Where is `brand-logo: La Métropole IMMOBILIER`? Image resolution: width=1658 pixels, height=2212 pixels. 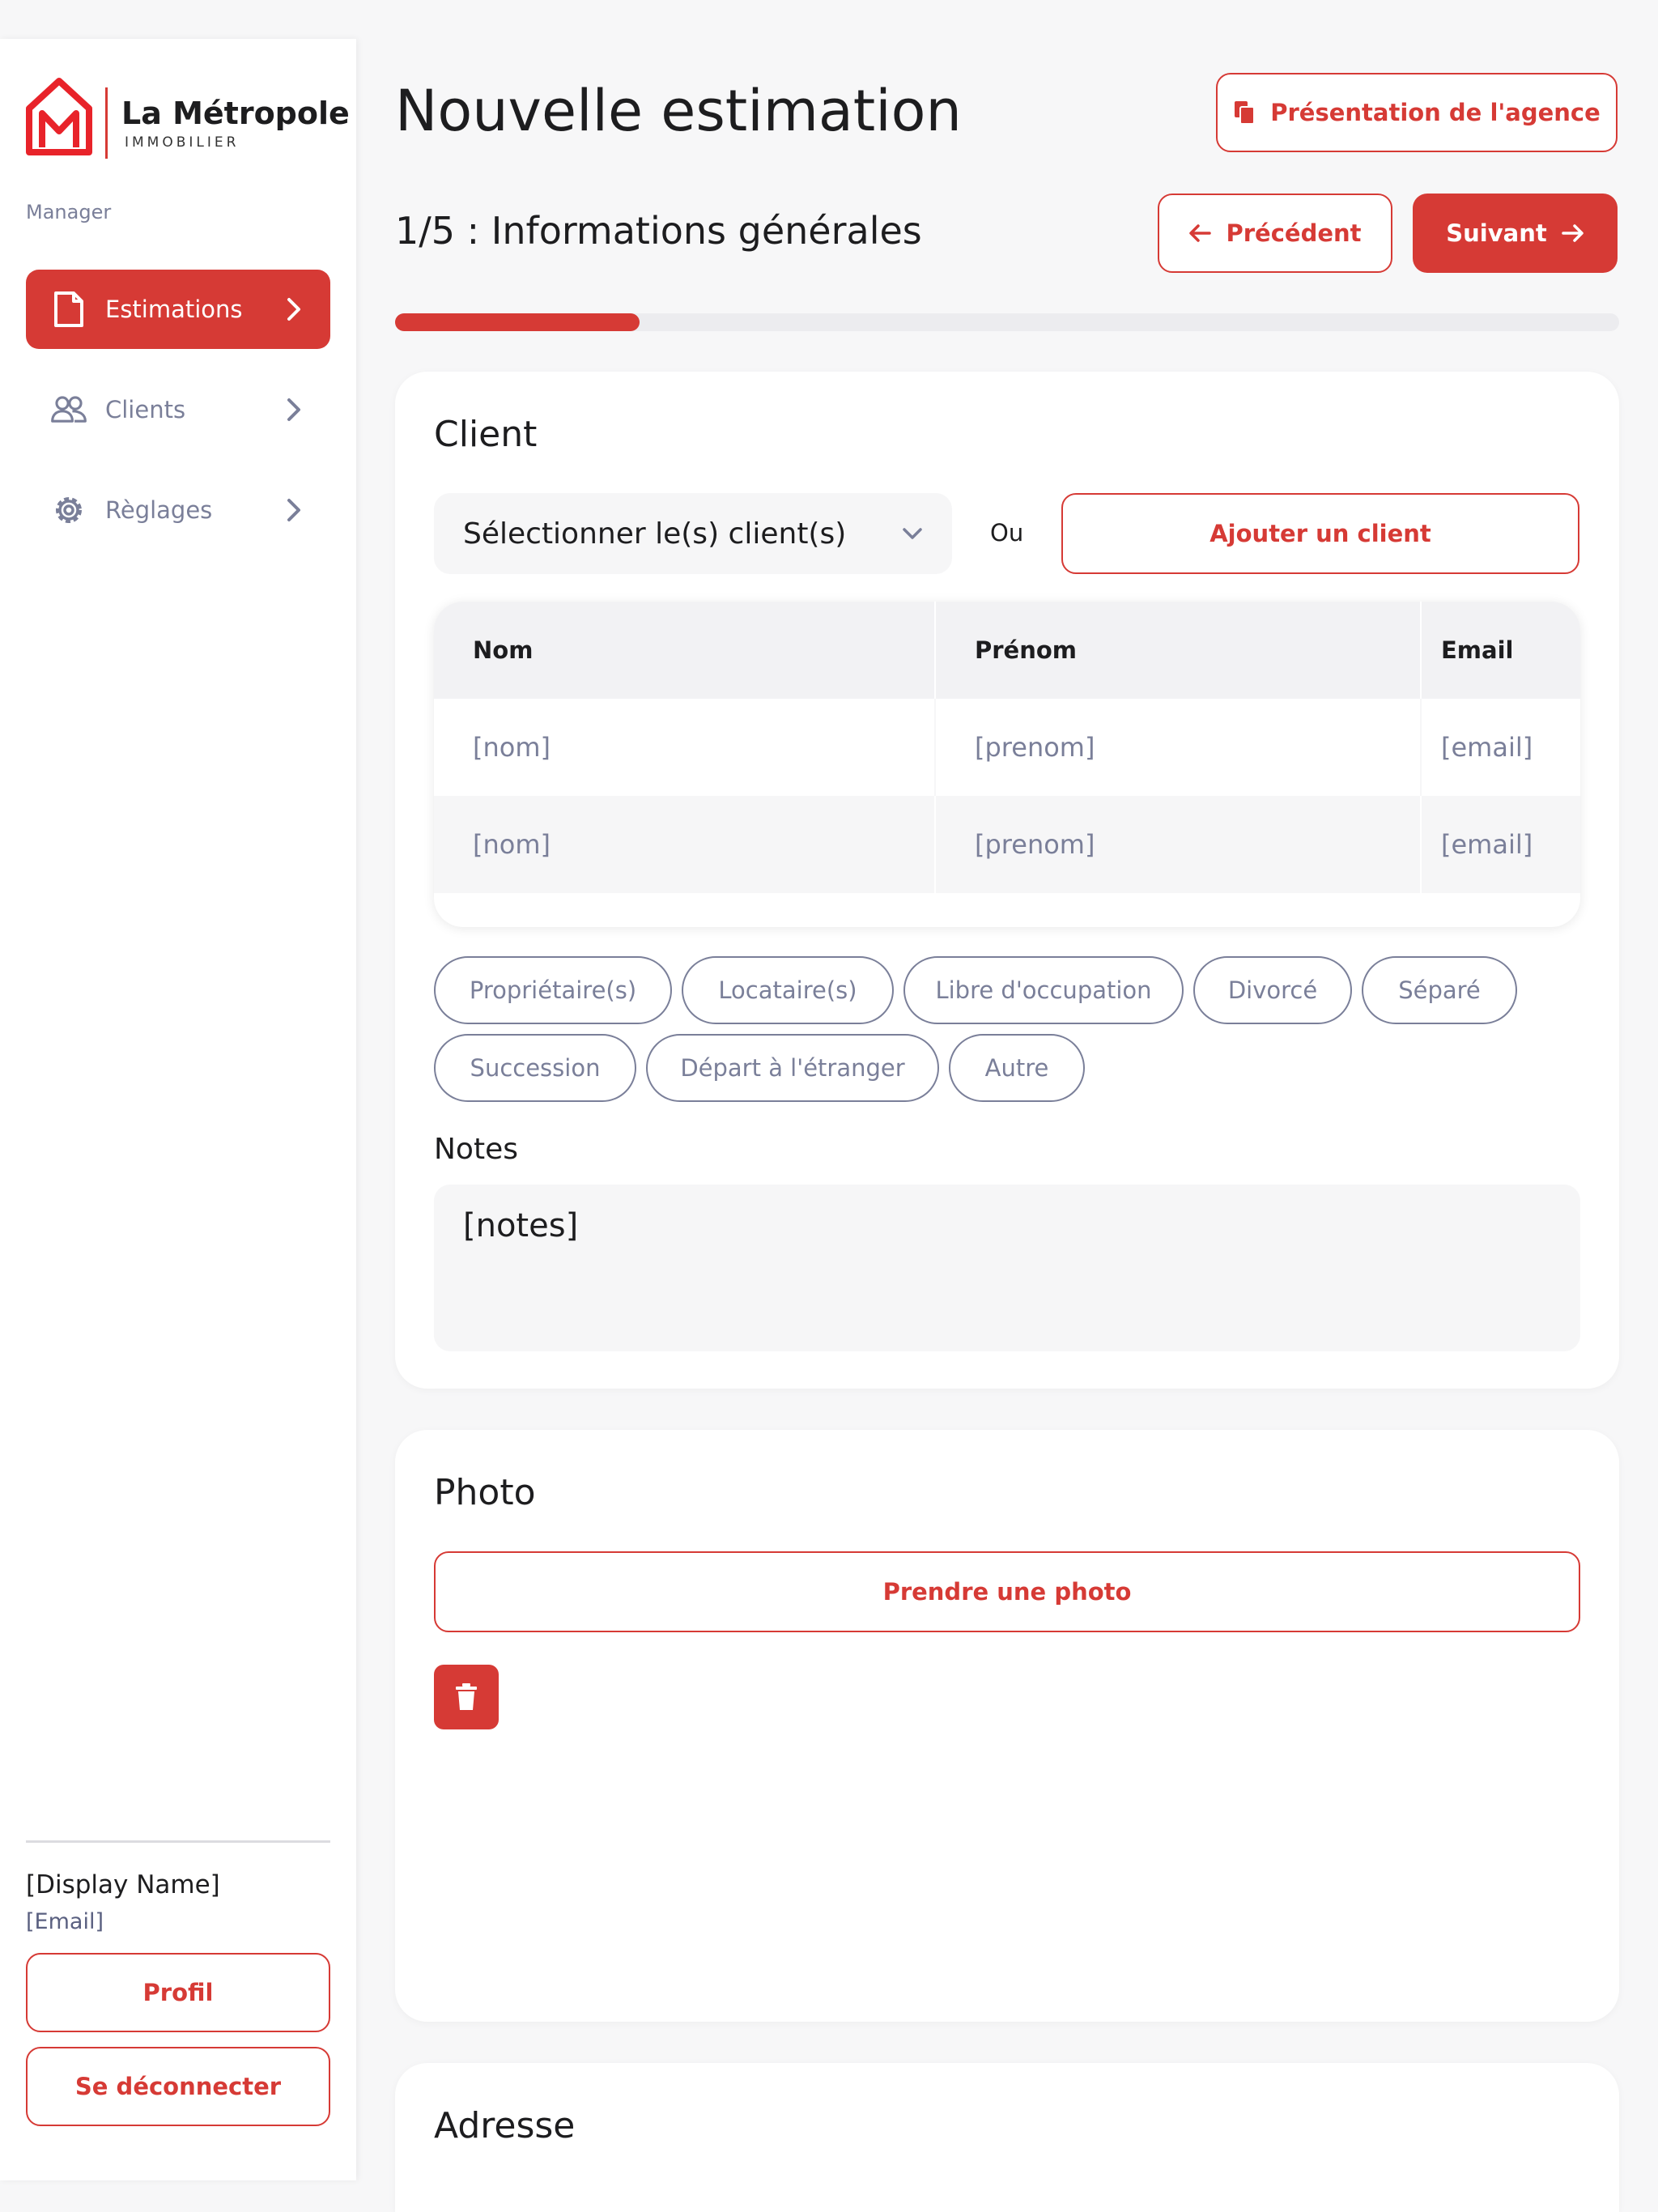 brand-logo: La Métropole IMMOBILIER is located at coordinates (187, 121).